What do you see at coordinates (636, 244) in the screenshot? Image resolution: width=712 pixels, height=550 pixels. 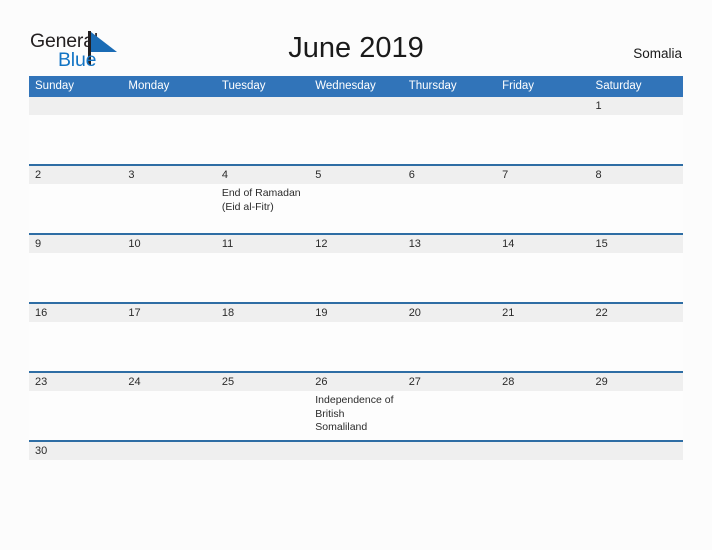 I see `calendar-day-number: 15` at bounding box center [636, 244].